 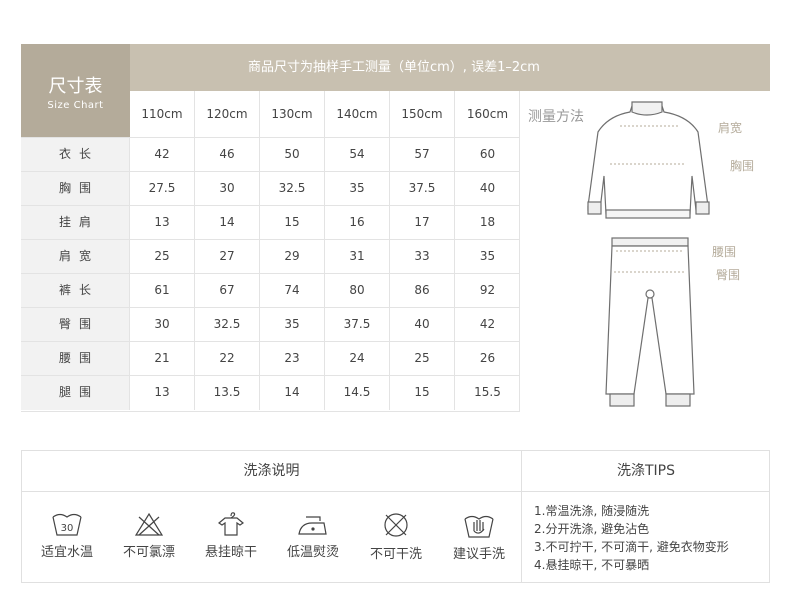 I want to click on table-cell: 16, so click(x=357, y=223).